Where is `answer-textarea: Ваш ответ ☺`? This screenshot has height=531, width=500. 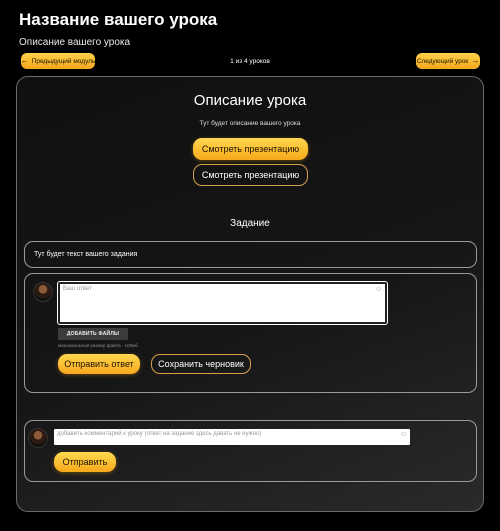
answer-textarea: Ваш ответ ☺ is located at coordinates (222, 303).